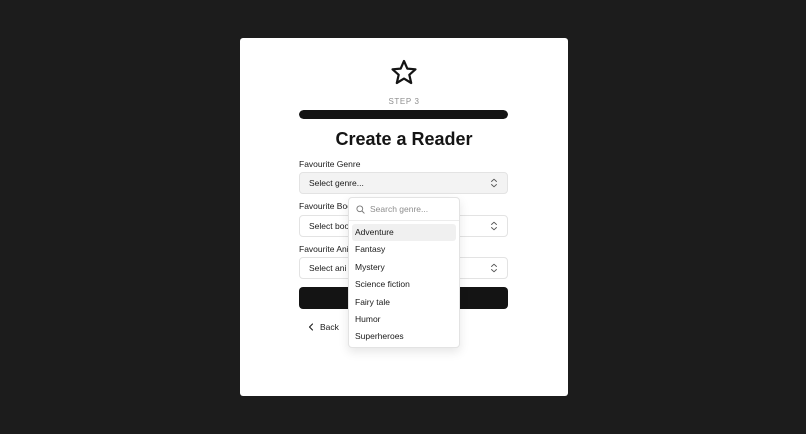  I want to click on progress-bar, so click(403, 114).